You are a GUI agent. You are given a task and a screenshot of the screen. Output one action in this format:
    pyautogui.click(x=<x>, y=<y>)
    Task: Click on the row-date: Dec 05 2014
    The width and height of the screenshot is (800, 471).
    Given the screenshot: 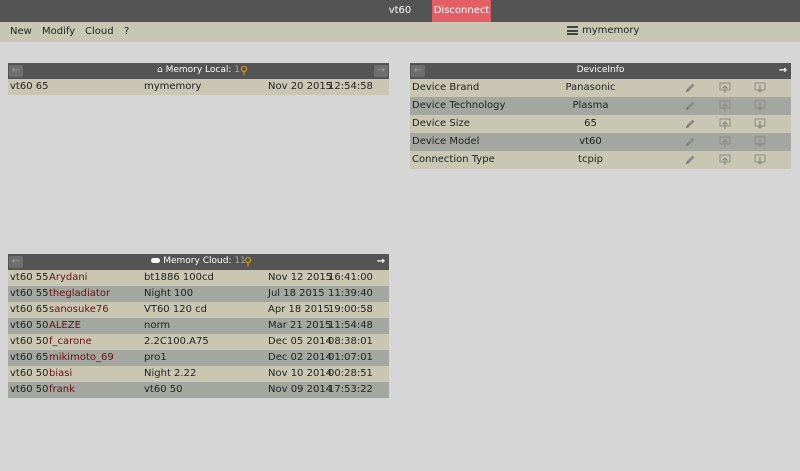 What is the action you would take?
    pyautogui.click(x=300, y=341)
    